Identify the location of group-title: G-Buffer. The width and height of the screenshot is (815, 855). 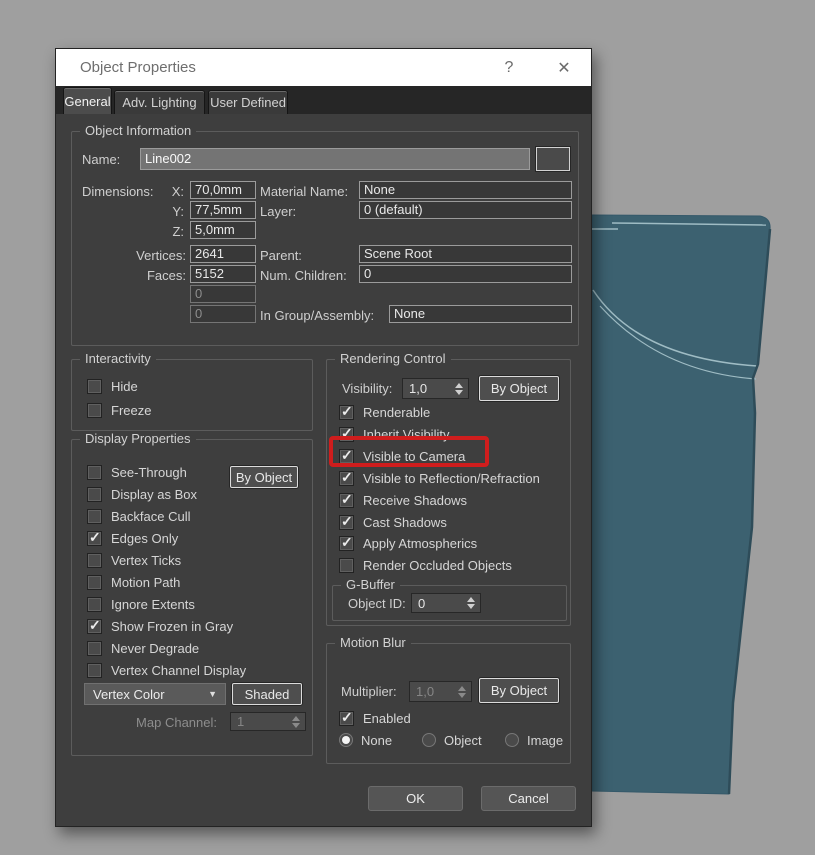
(370, 584).